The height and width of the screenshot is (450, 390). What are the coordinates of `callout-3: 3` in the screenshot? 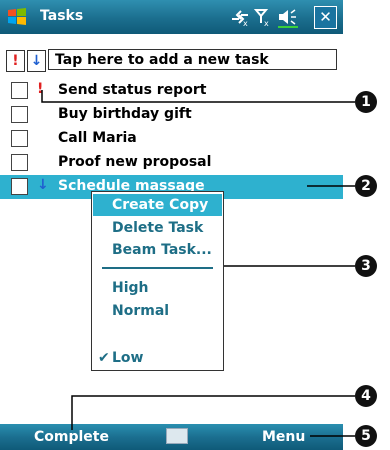 It's located at (366, 266).